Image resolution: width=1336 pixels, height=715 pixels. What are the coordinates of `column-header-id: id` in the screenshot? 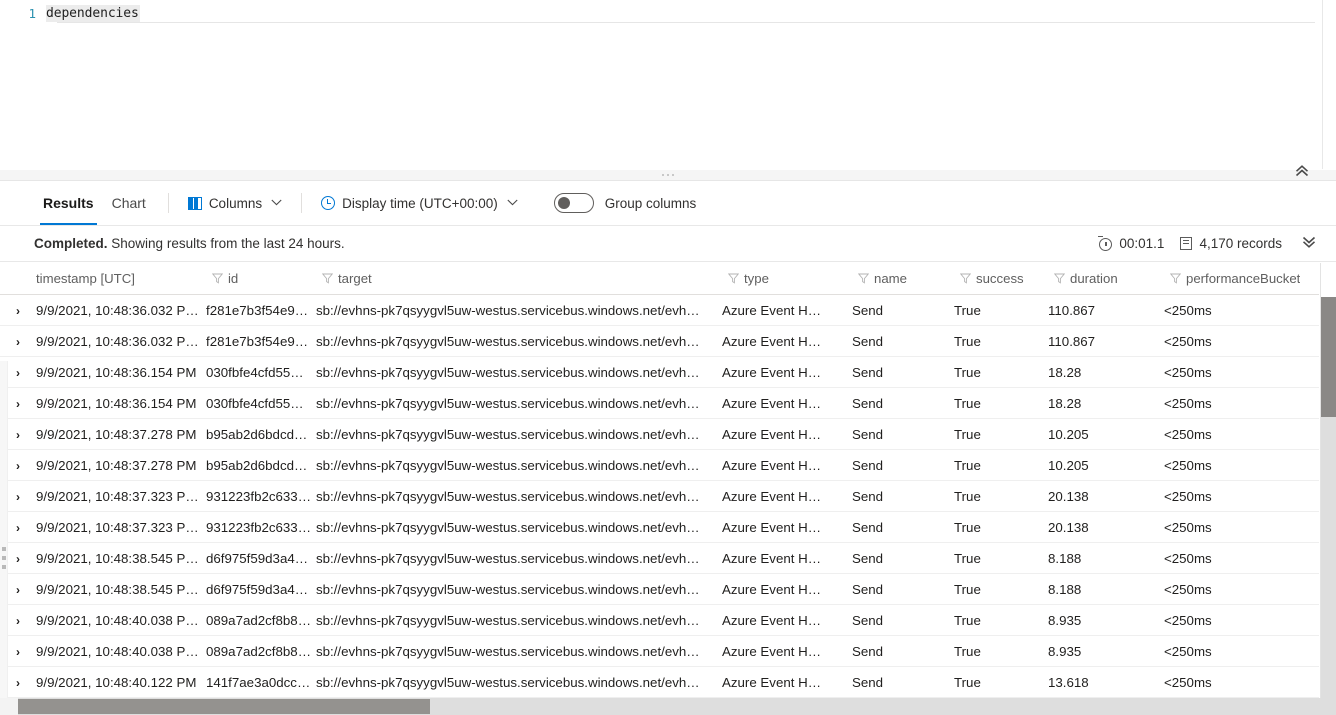 It's located at (261, 279).